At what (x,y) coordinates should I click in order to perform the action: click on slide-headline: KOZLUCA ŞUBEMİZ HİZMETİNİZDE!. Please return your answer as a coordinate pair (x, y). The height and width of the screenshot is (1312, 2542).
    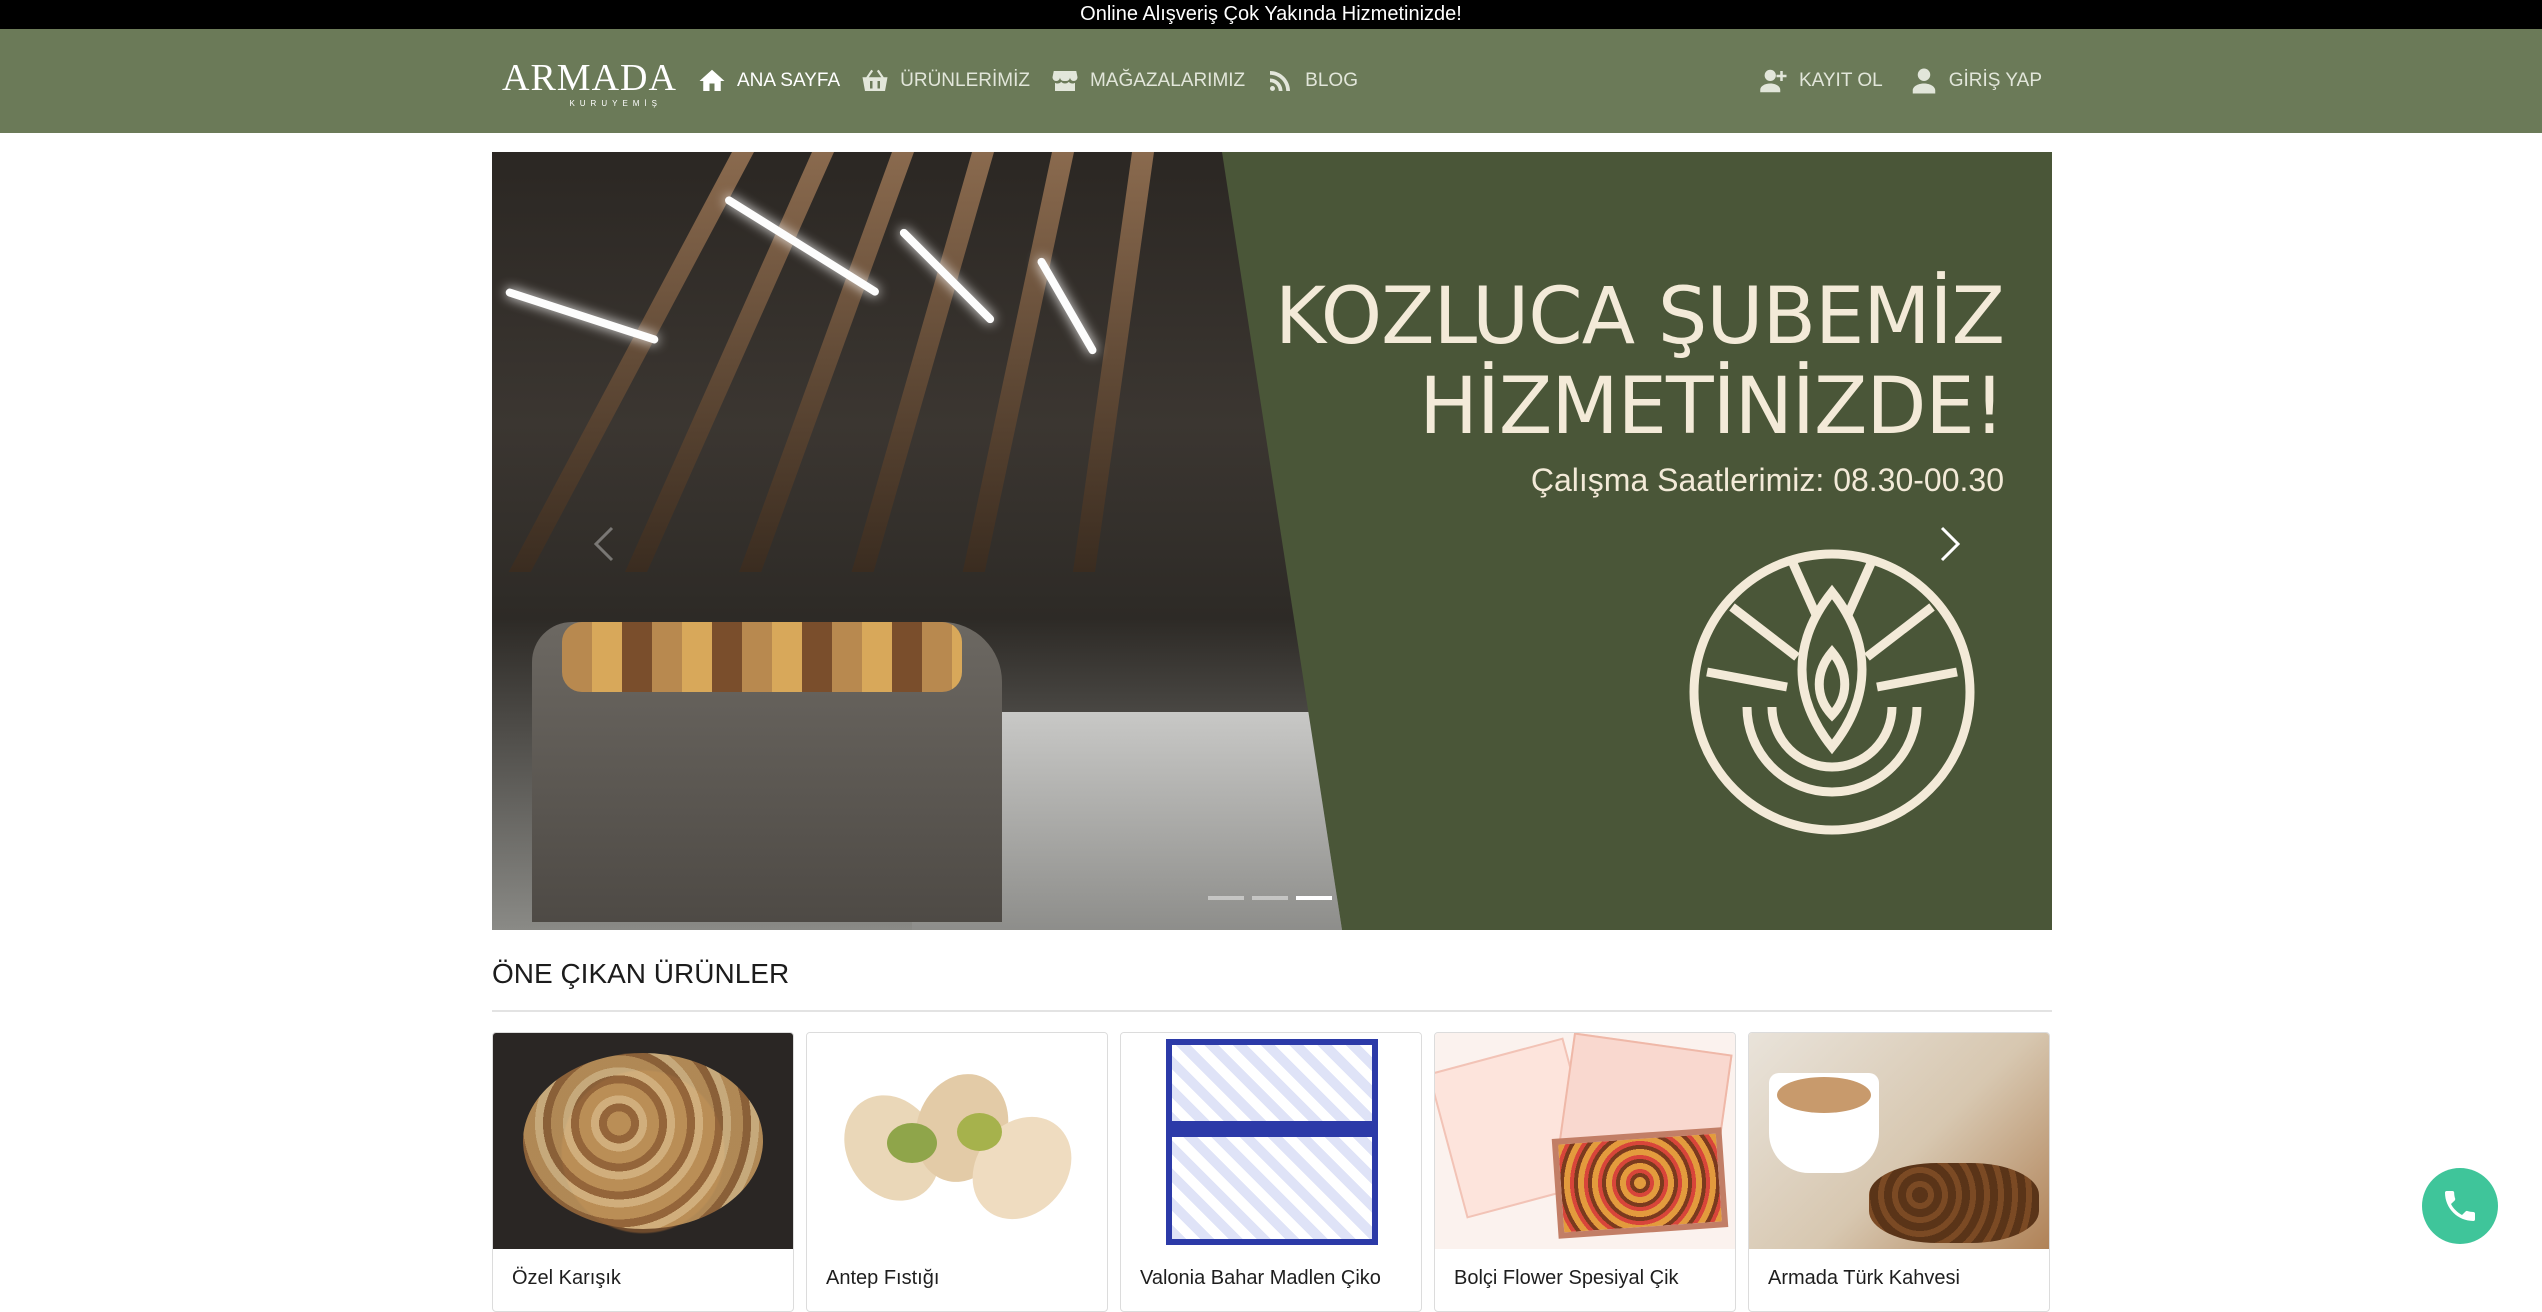
    Looking at the image, I should click on (1639, 362).